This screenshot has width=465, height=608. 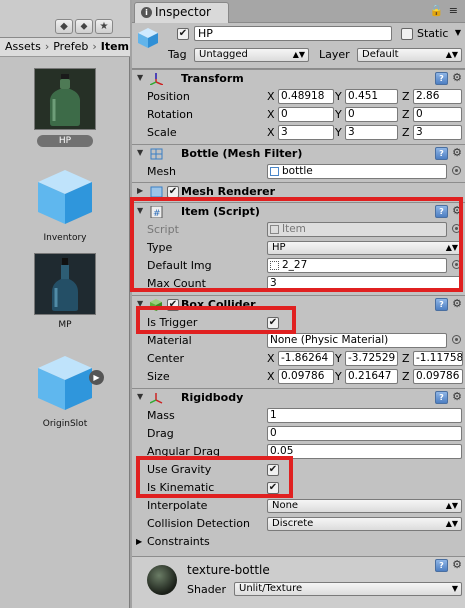 What do you see at coordinates (357, 265) in the screenshot?
I see `default-img-field: 2_27` at bounding box center [357, 265].